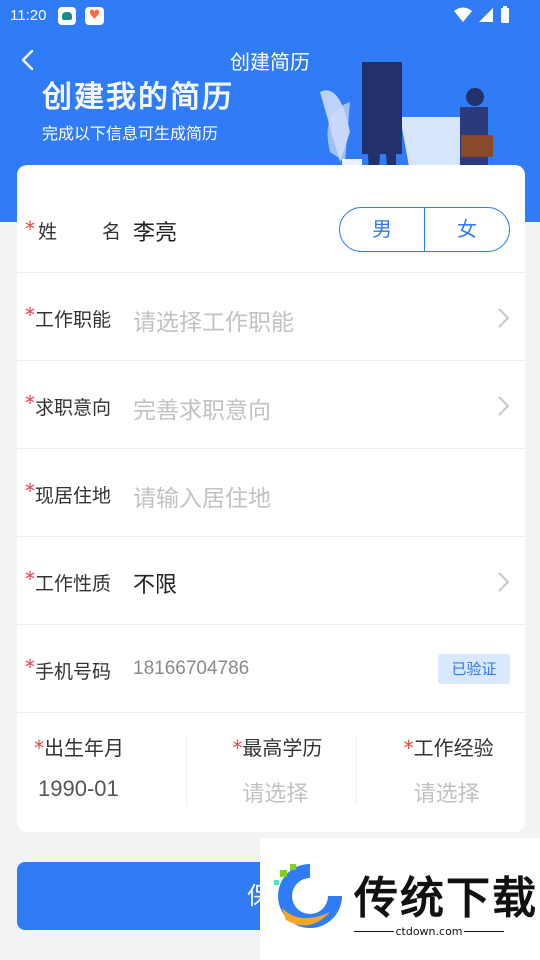  What do you see at coordinates (463, 14) in the screenshot?
I see `wifi-icon` at bounding box center [463, 14].